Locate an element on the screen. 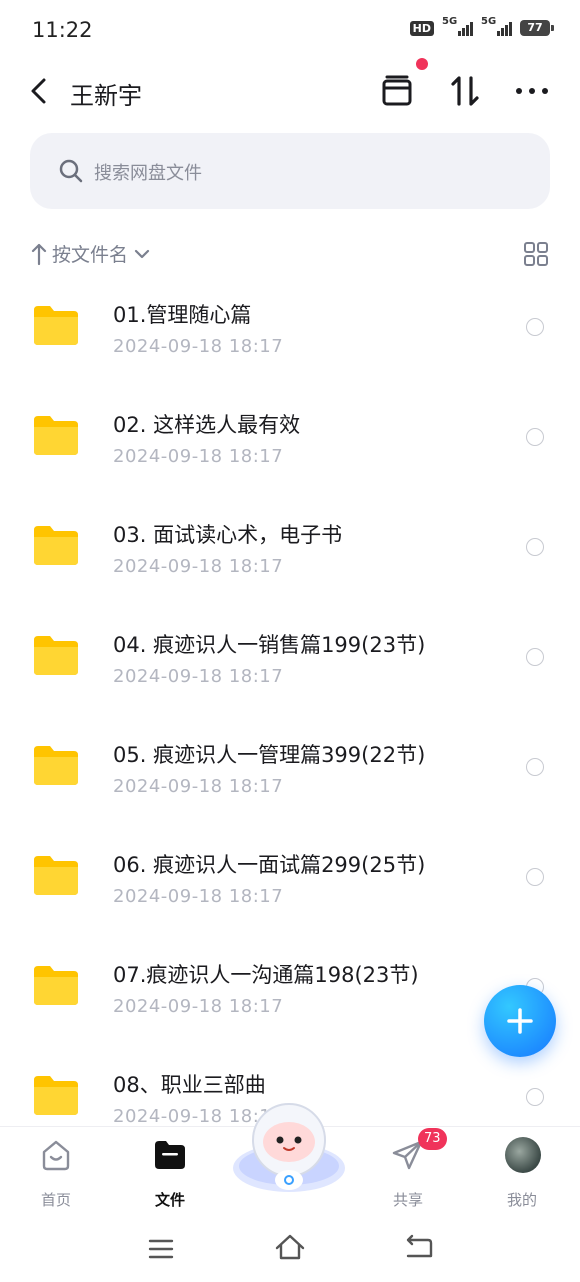  battery-icon: 77 is located at coordinates (537, 28).